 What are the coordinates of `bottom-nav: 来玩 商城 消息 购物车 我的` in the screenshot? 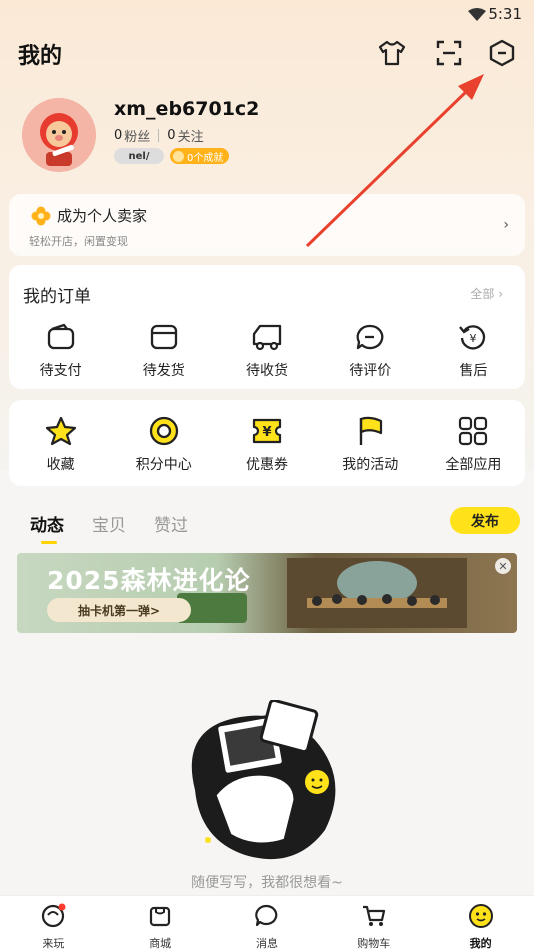 It's located at (267, 922).